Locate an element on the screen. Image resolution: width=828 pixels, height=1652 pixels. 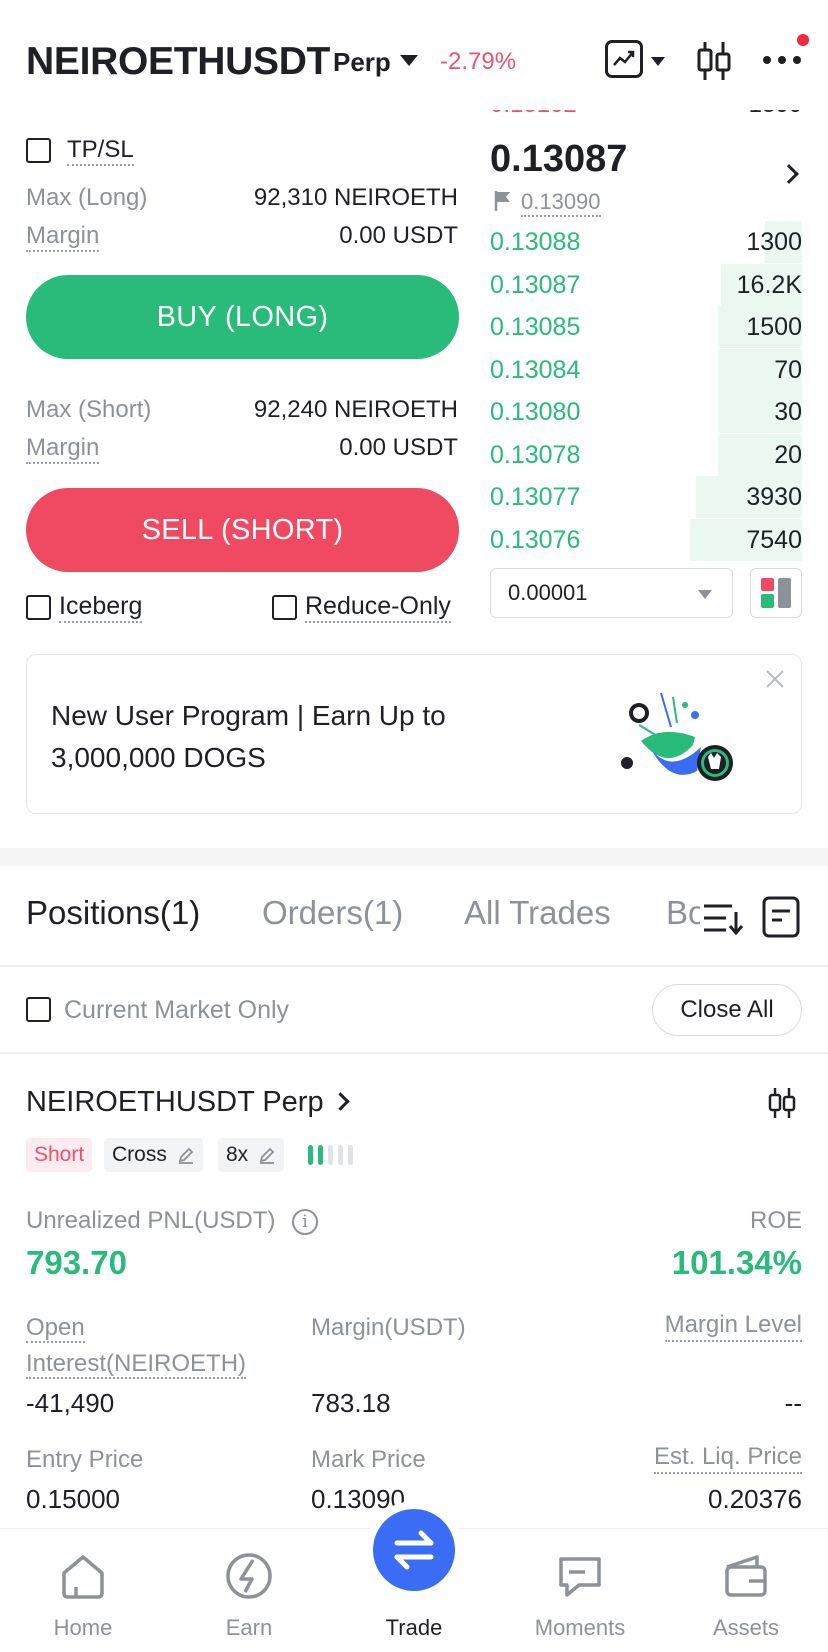
nav-moments-label: Moments is located at coordinates (580, 1627).